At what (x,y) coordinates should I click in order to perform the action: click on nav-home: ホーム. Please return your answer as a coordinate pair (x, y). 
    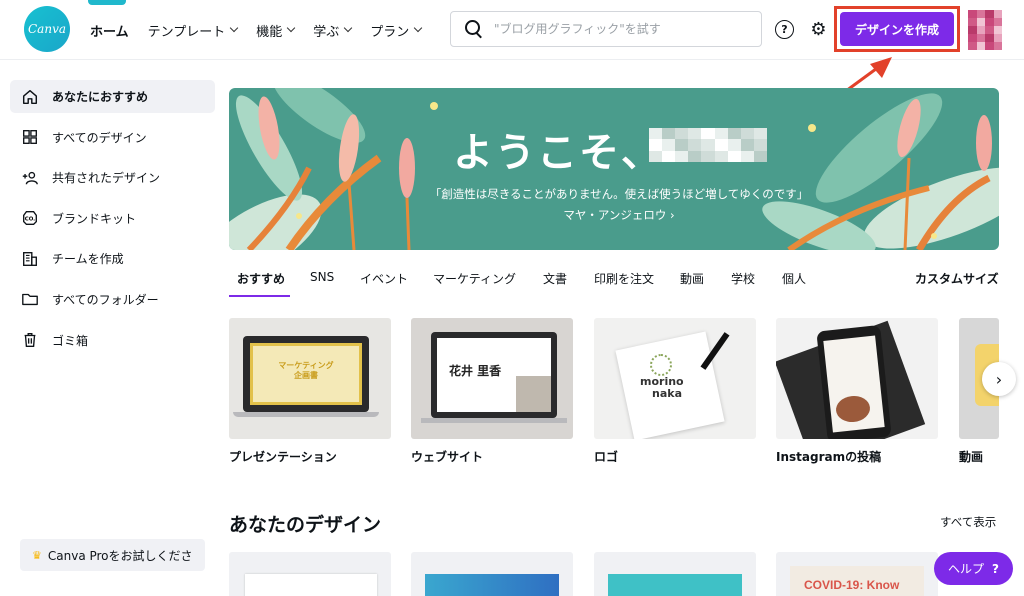
    Looking at the image, I should click on (109, 30).